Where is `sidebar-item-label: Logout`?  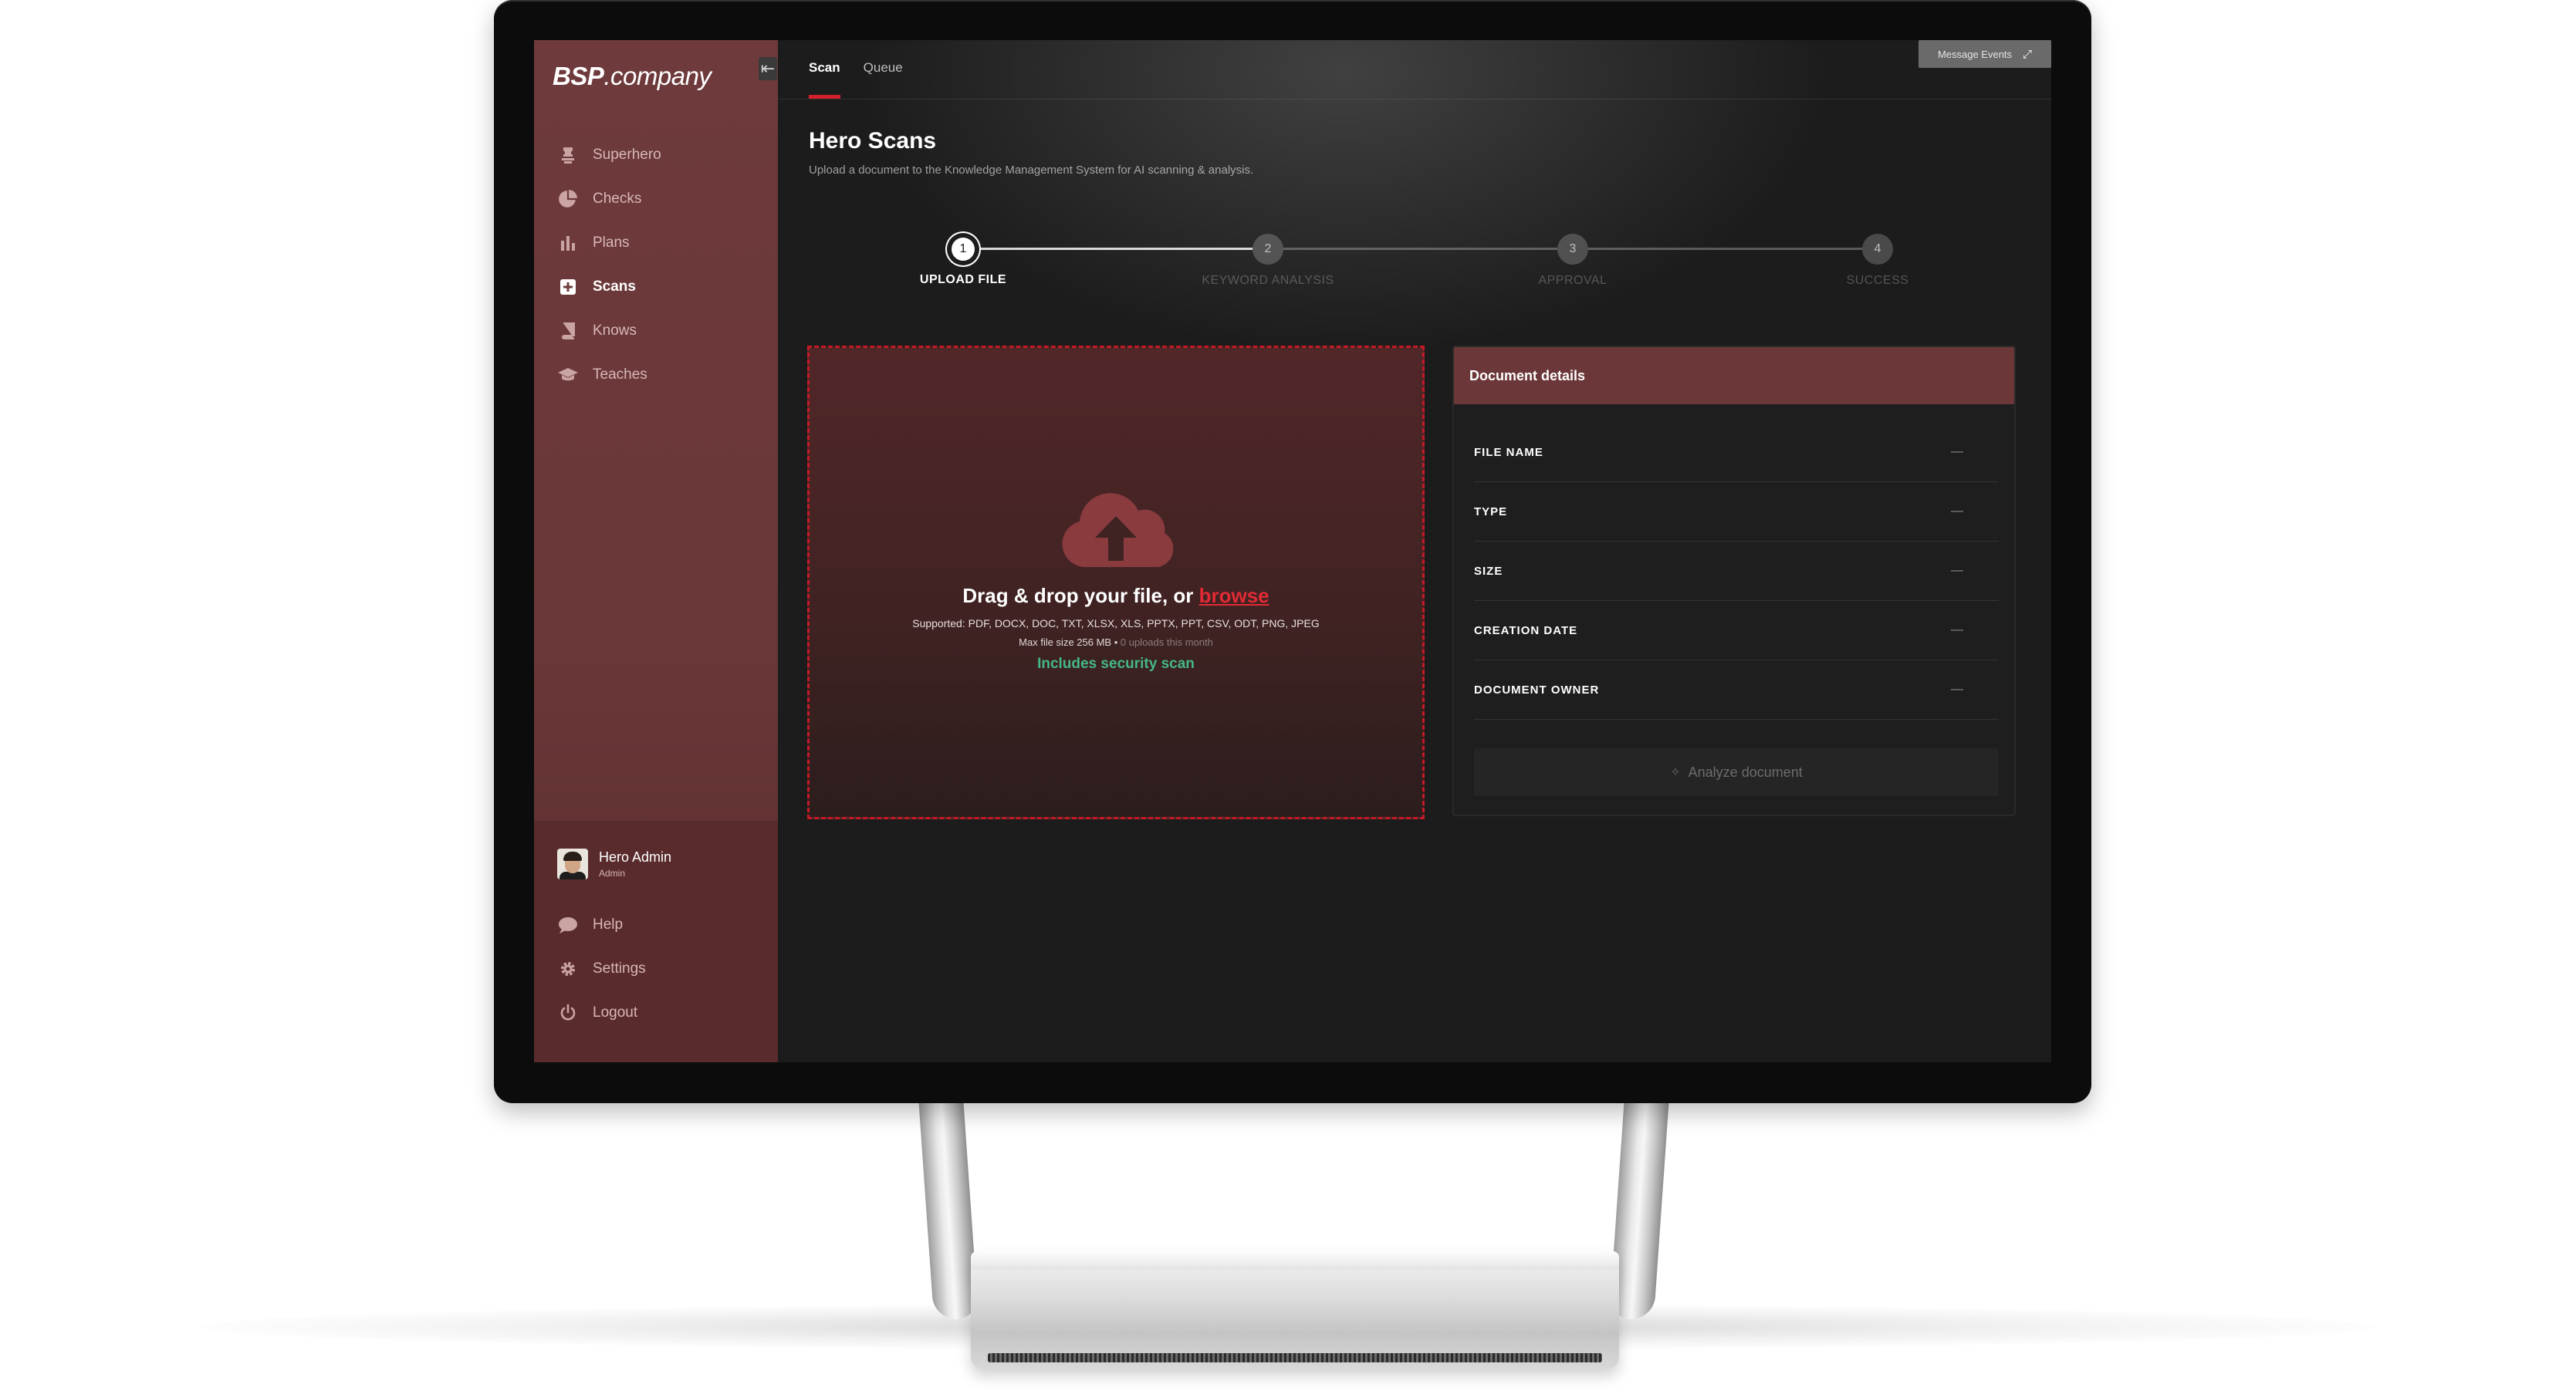
sidebar-item-label: Logout is located at coordinates (615, 1013).